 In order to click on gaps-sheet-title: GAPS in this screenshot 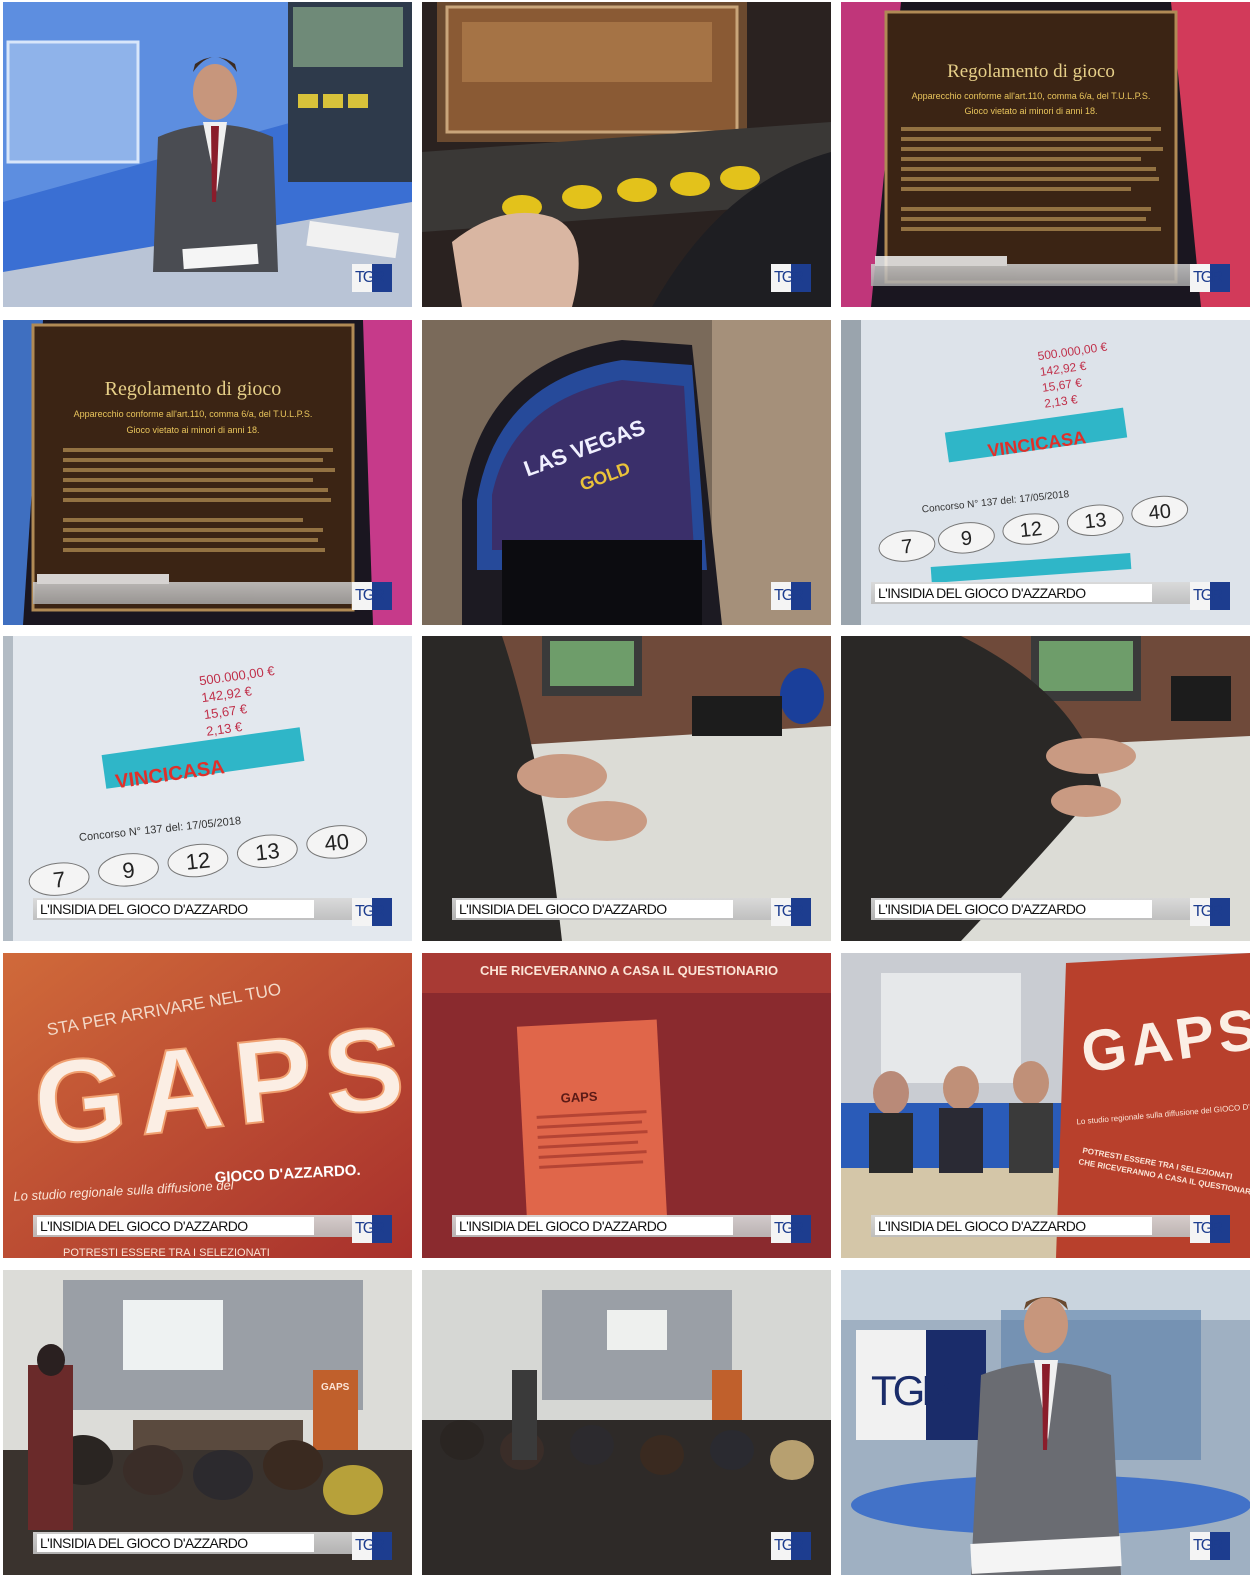, I will do `click(579, 1097)`.